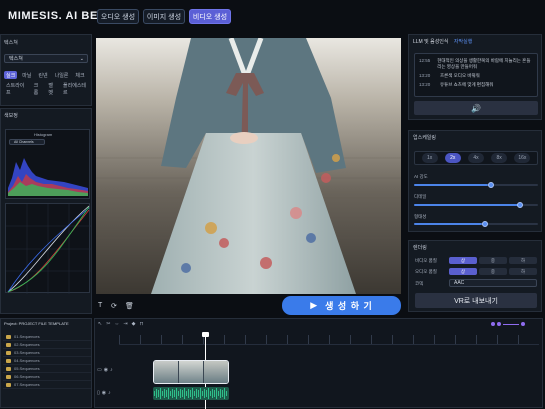 The image size is (545, 409). I want to click on chip-chrome: 크롬, so click(38, 89).